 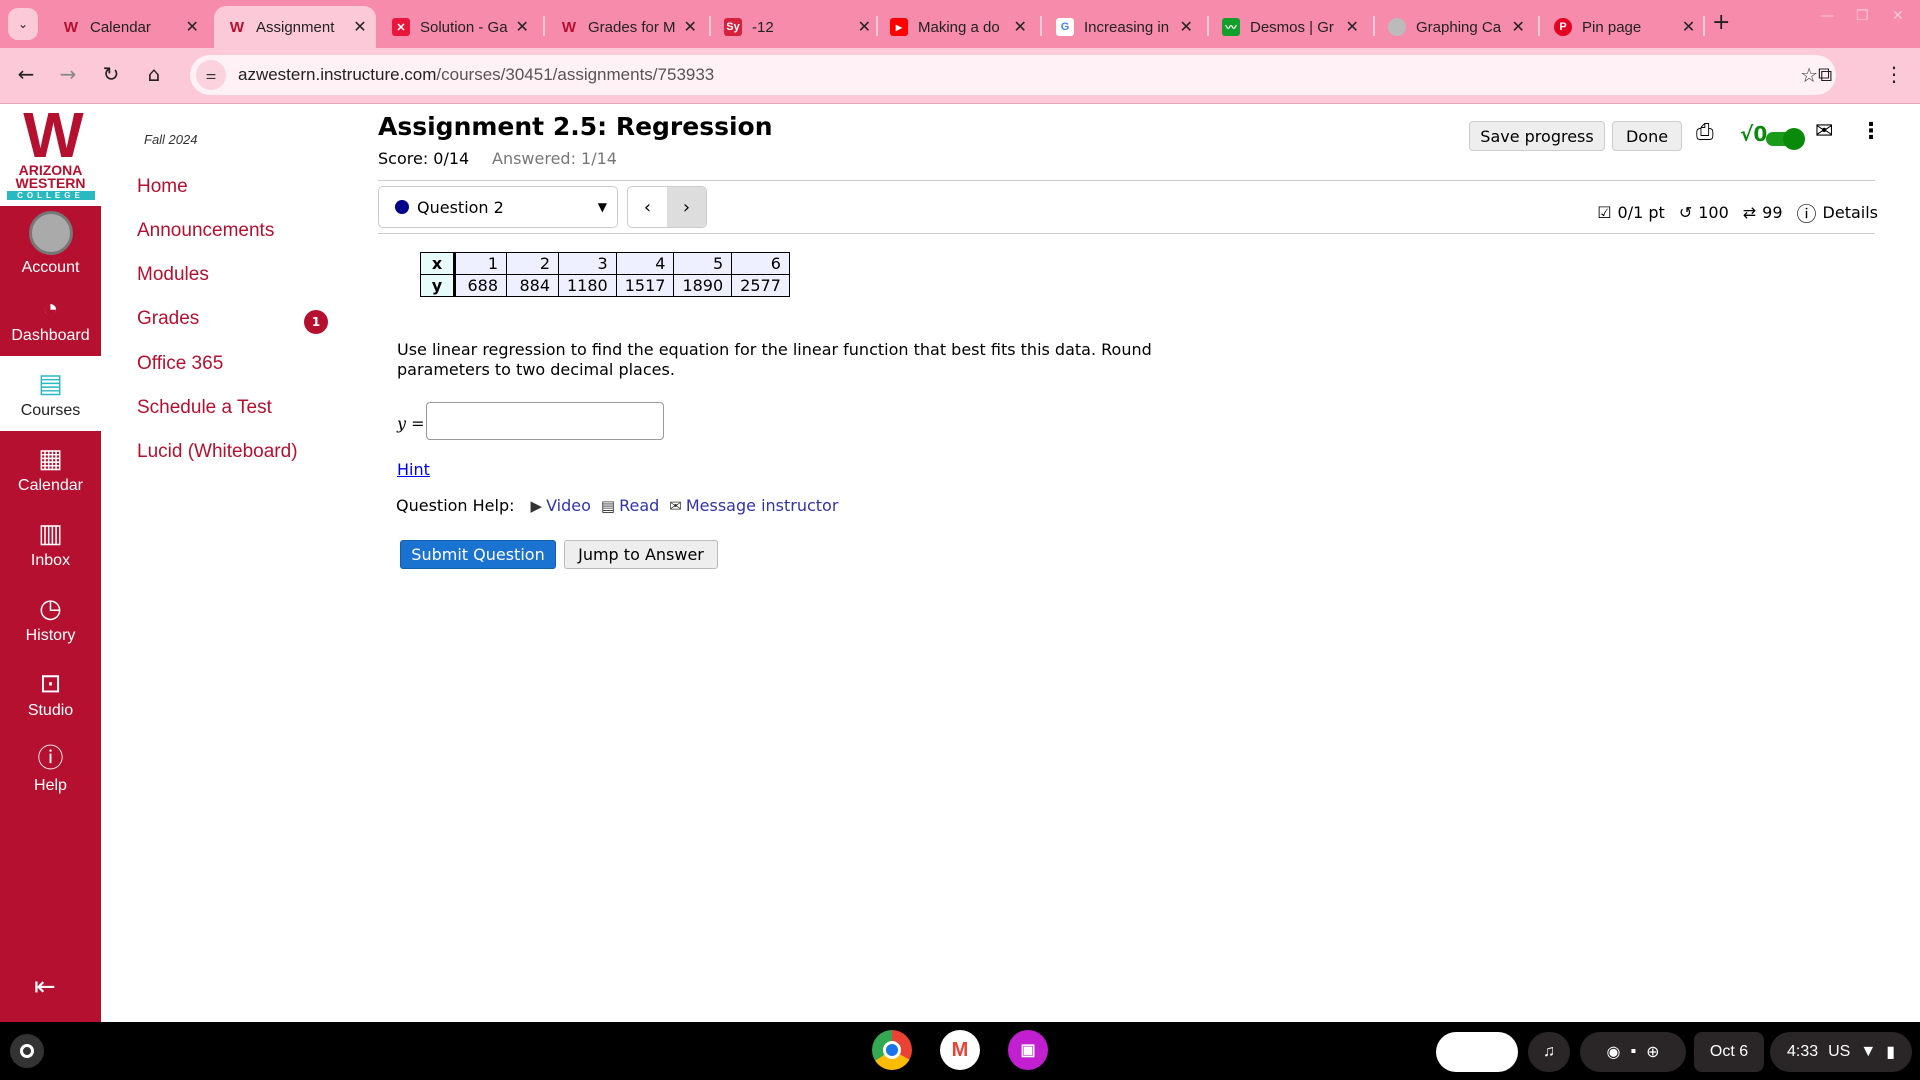 I want to click on globalnav-account: Account, so click(x=50, y=243).